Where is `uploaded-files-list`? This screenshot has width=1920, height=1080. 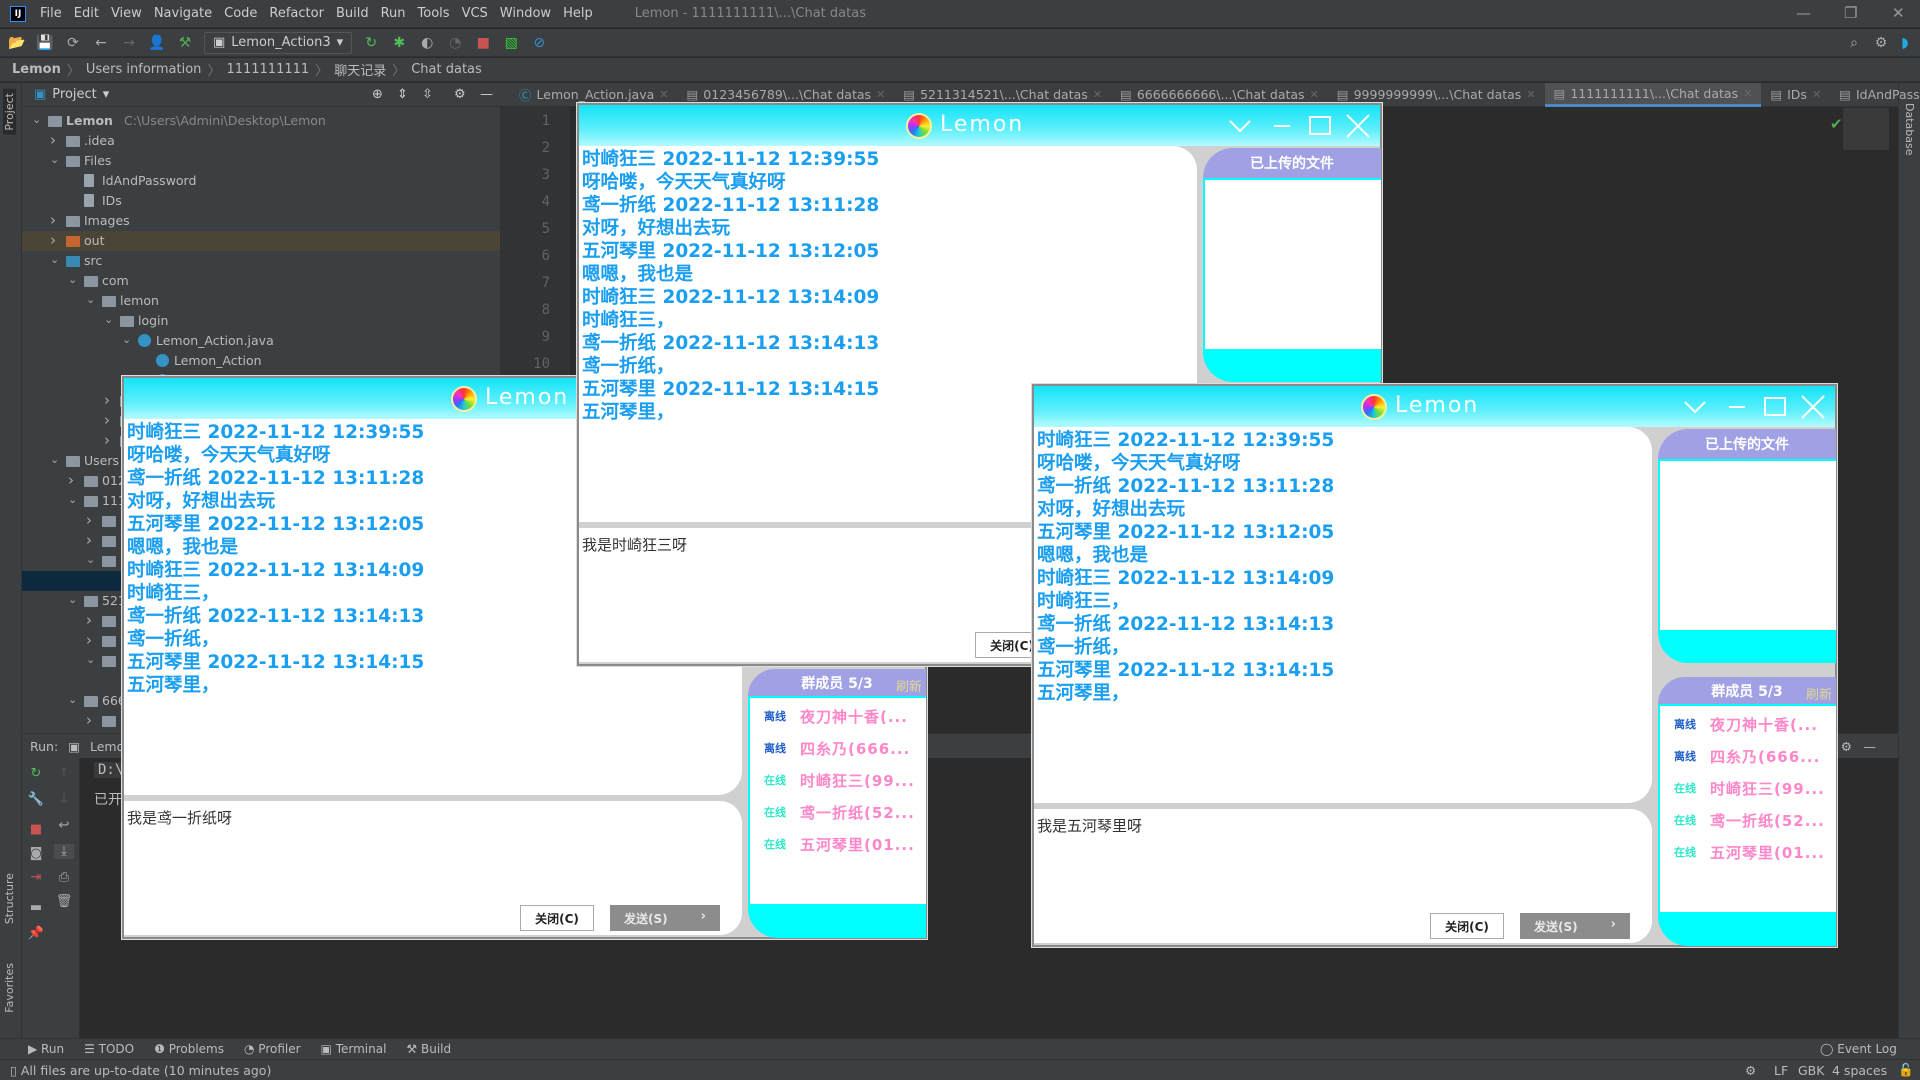 uploaded-files-list is located at coordinates (1292, 264).